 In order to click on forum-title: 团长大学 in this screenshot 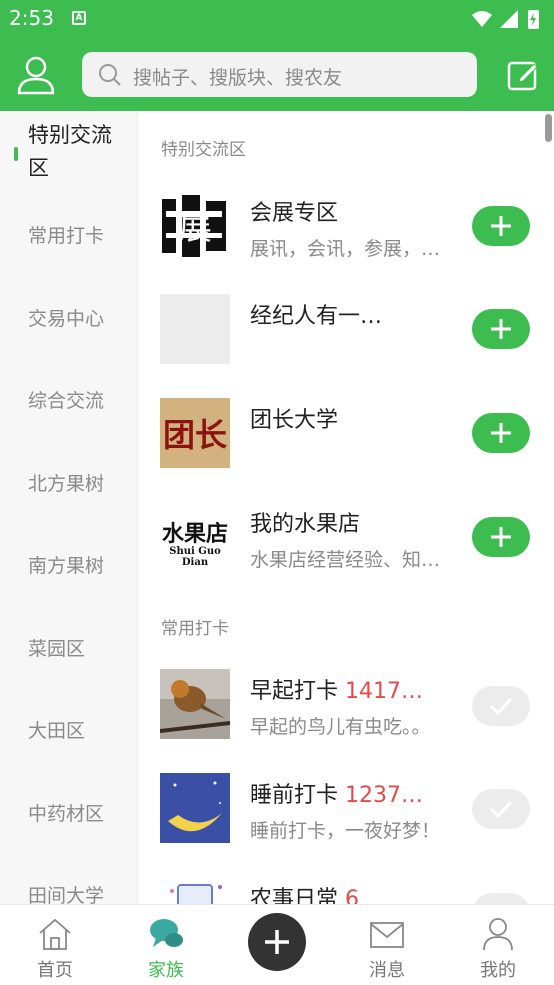, I will do `click(294, 420)`.